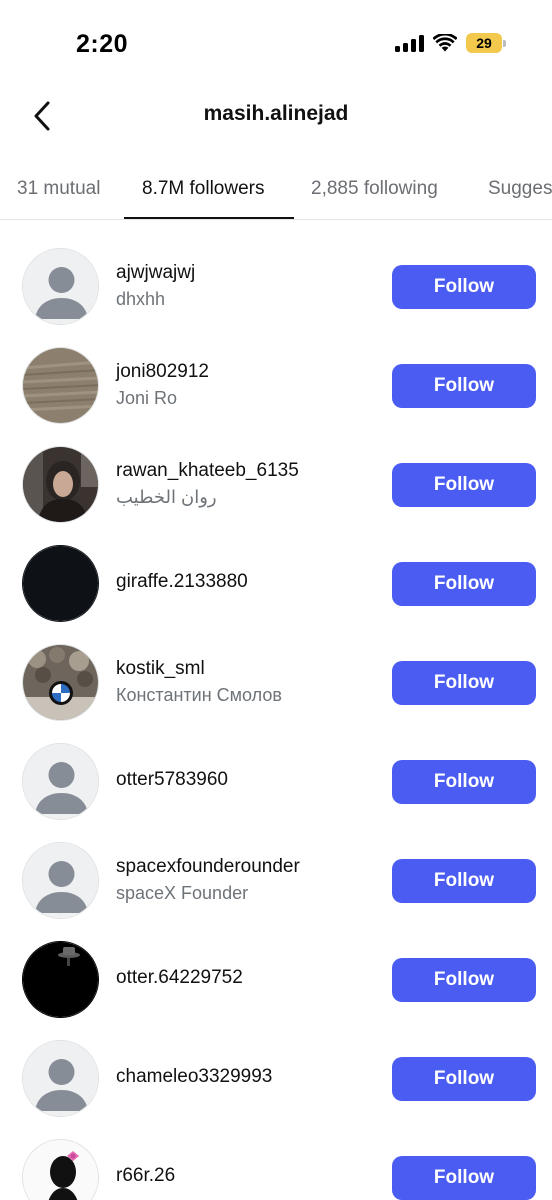 Image resolution: width=552 pixels, height=1200 pixels. I want to click on username: otter.64229752, so click(179, 978).